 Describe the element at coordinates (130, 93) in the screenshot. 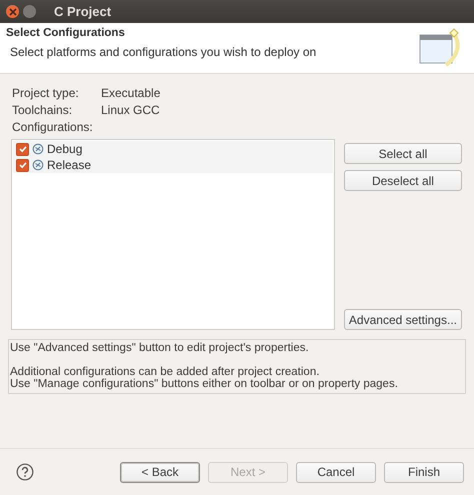

I see `property-value: Executable` at that location.